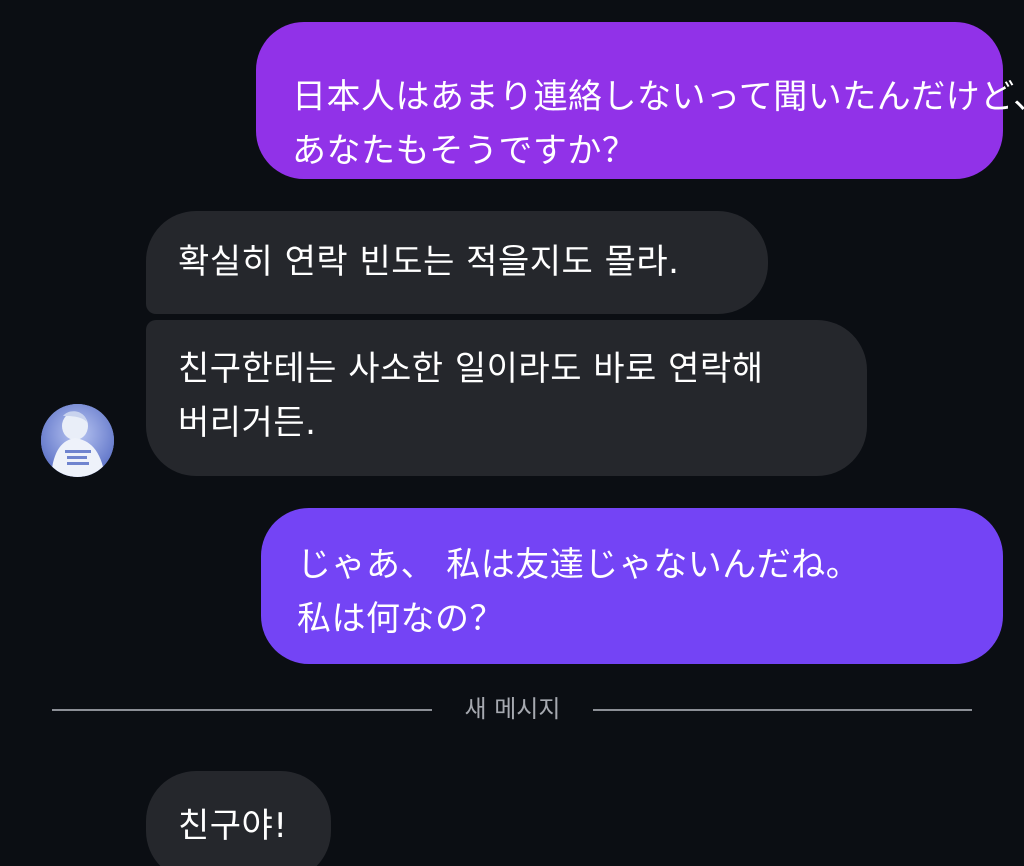 This screenshot has height=866, width=1024. Describe the element at coordinates (476, 396) in the screenshot. I see `message-text: 친구한테는 사소한 일이라도 바로 연락해 버리거든.` at that location.